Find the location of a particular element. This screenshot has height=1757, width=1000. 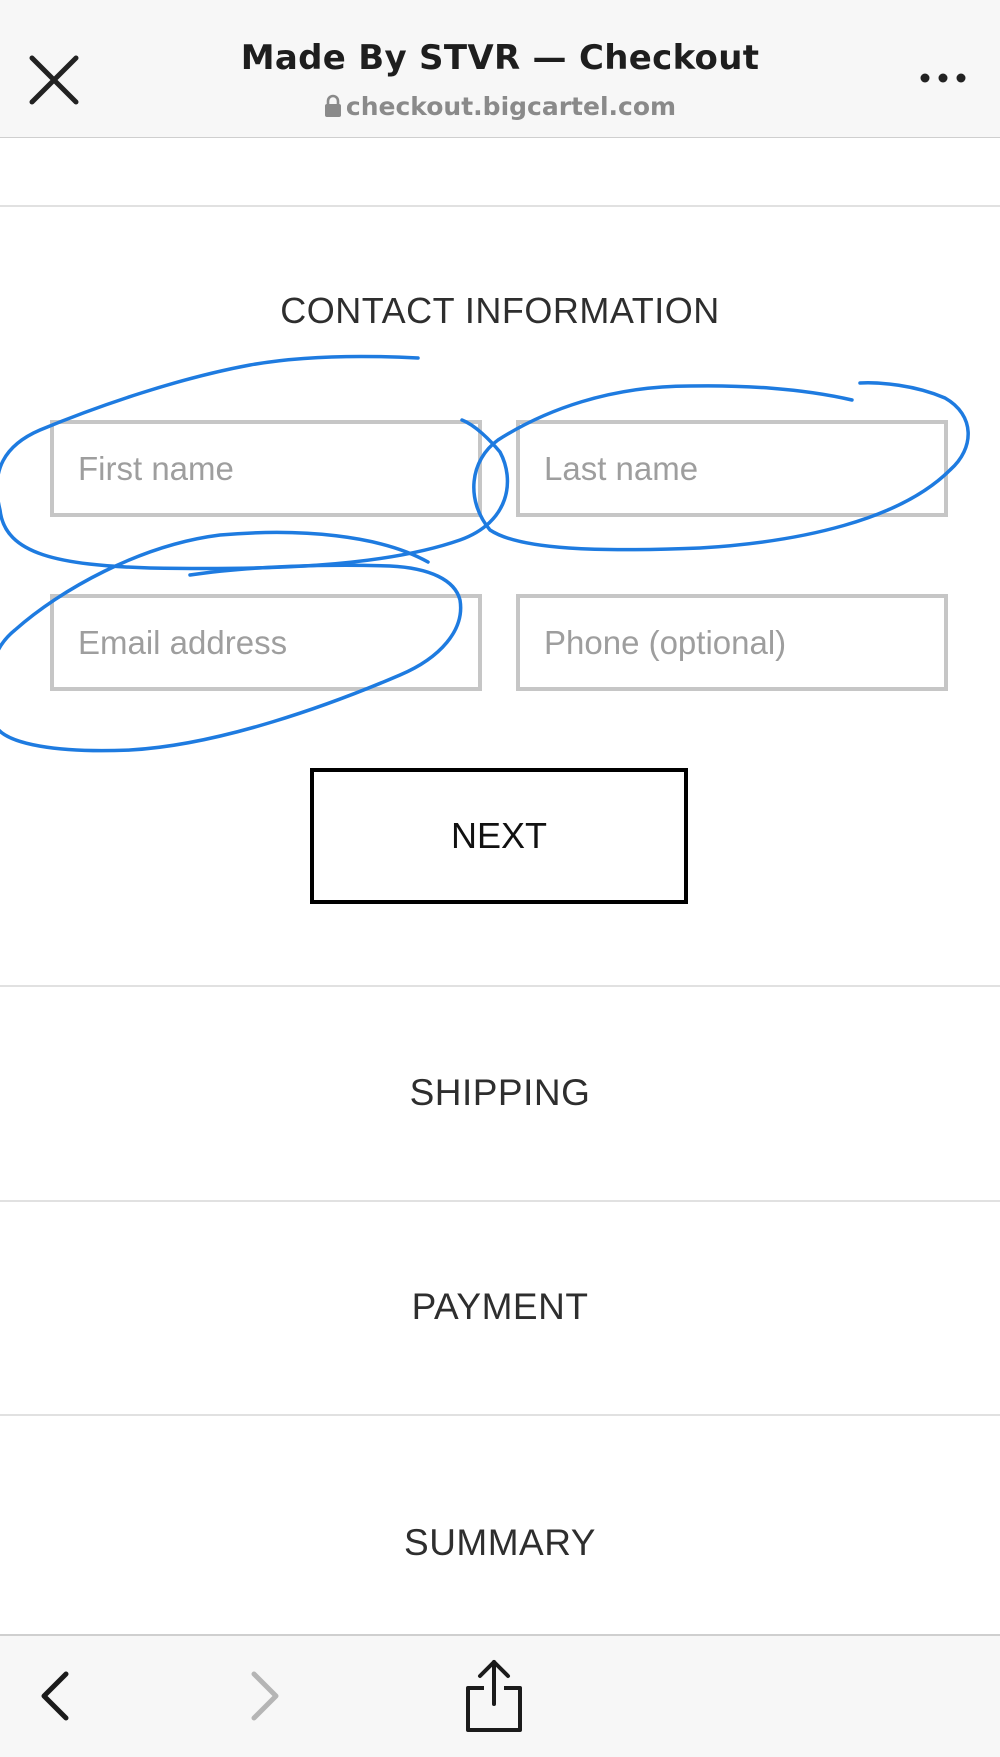

email-input is located at coordinates (266, 642).